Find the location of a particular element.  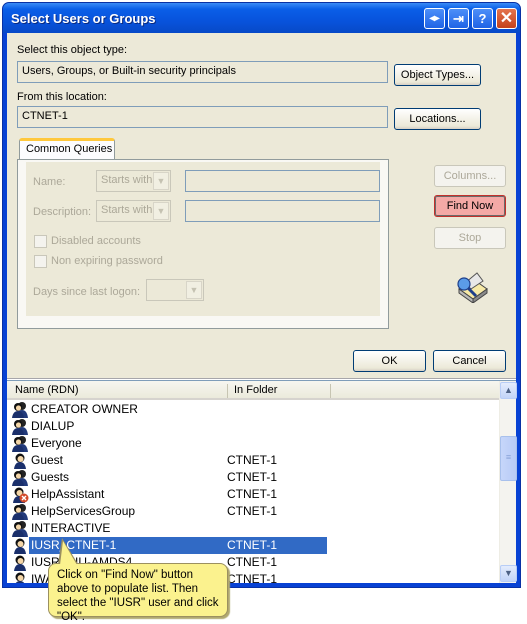

list-item: DIALUP is located at coordinates (253, 426).